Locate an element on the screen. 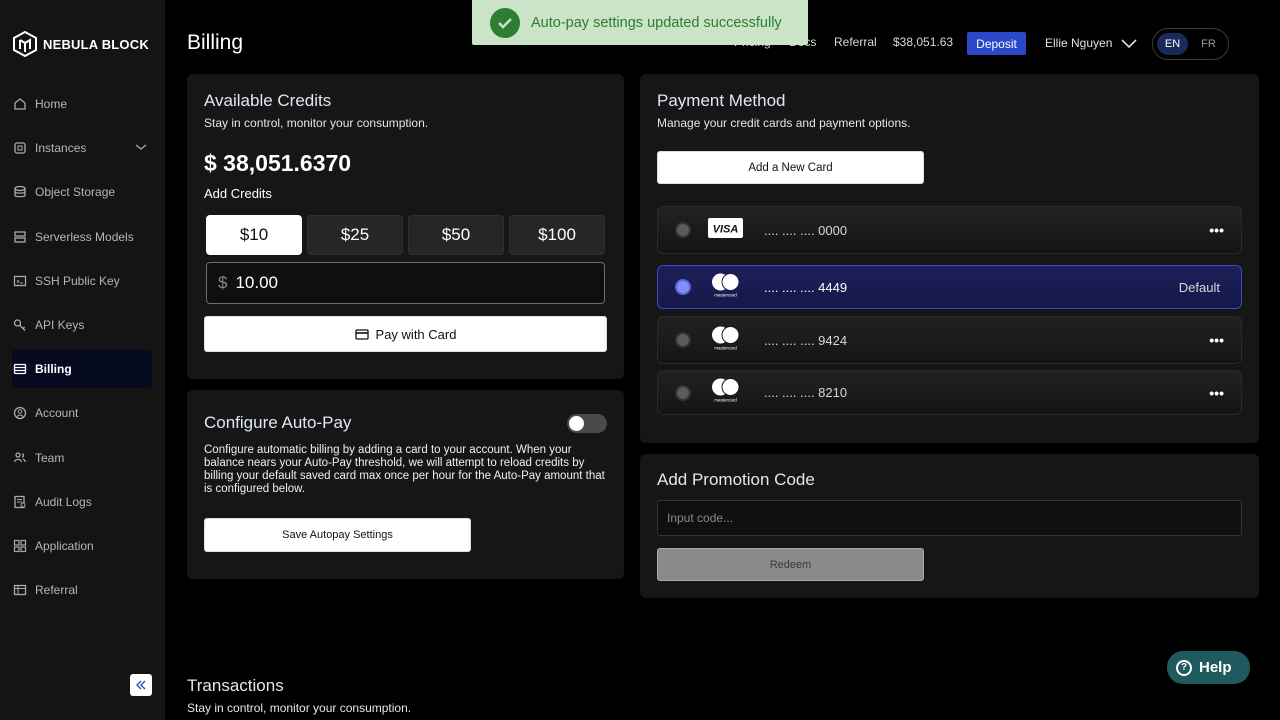 This screenshot has height=720, width=1280. sidebar-item-label: SSH Public Key is located at coordinates (77, 280).